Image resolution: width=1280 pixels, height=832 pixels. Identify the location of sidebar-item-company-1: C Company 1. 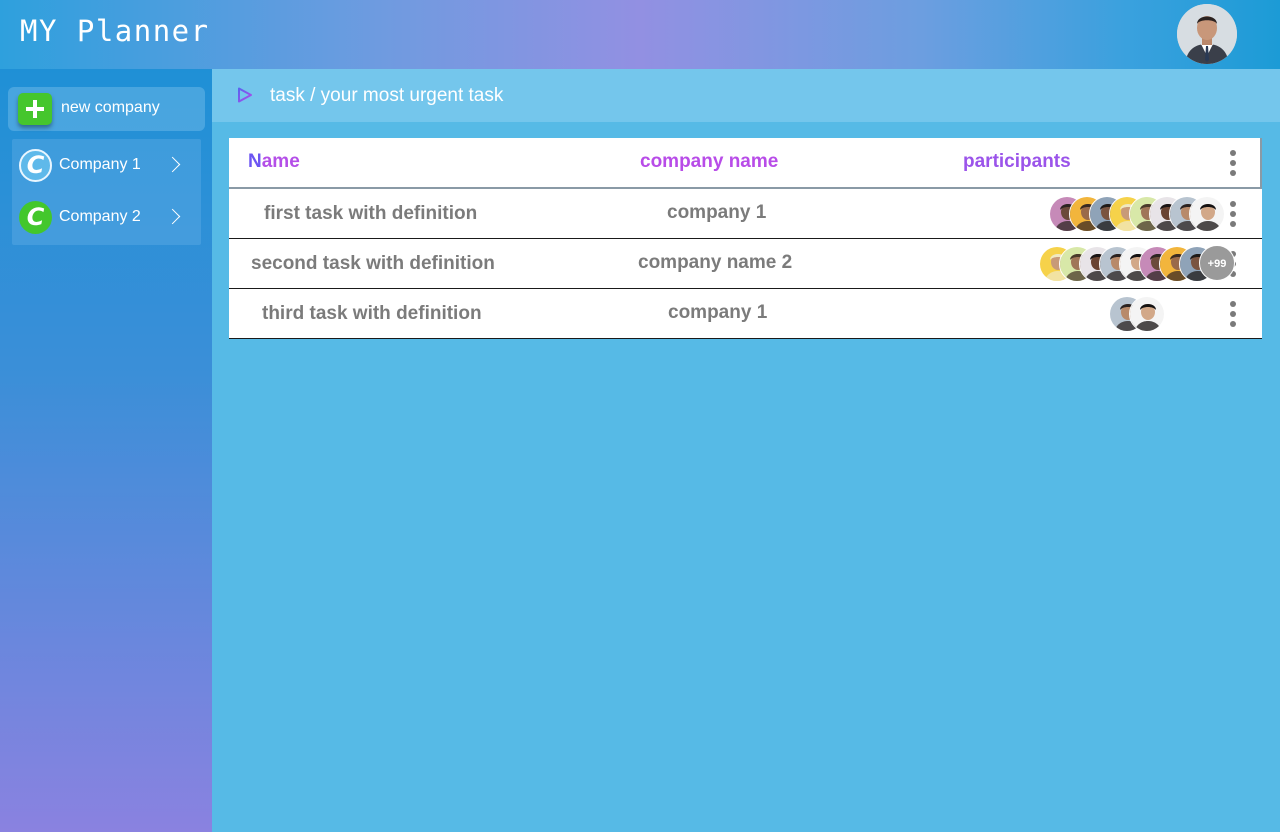
(106, 165).